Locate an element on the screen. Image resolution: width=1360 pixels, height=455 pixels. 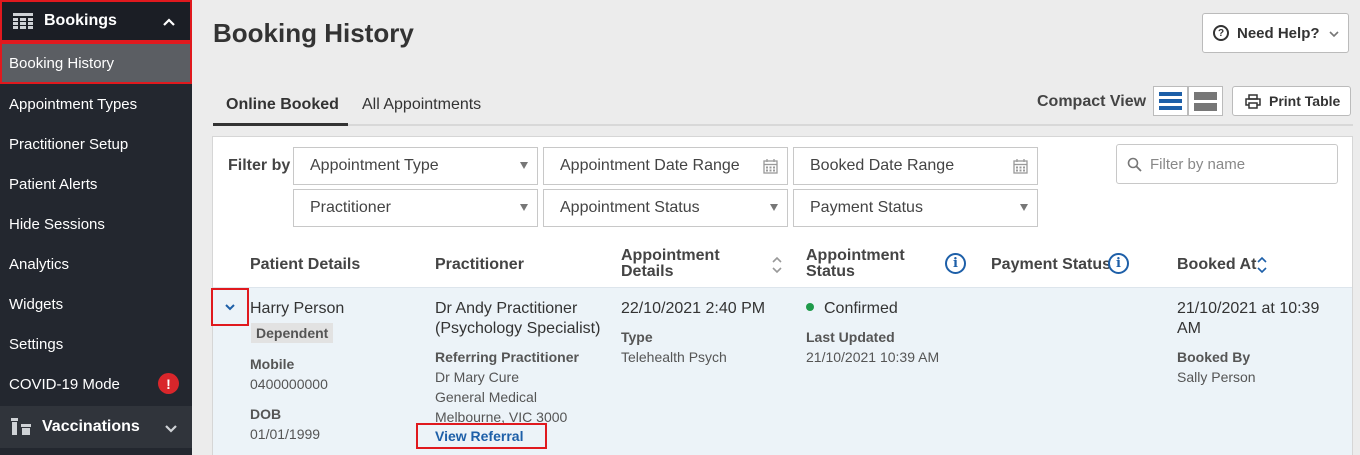
sidebar-section-label: Bookings is located at coordinates (80, 20).